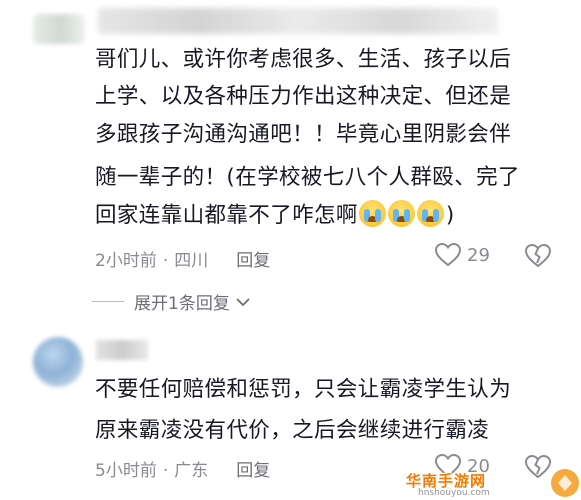 This screenshot has height=500, width=581. I want to click on watermark-subtitle: hnshouyou.com, so click(454, 493).